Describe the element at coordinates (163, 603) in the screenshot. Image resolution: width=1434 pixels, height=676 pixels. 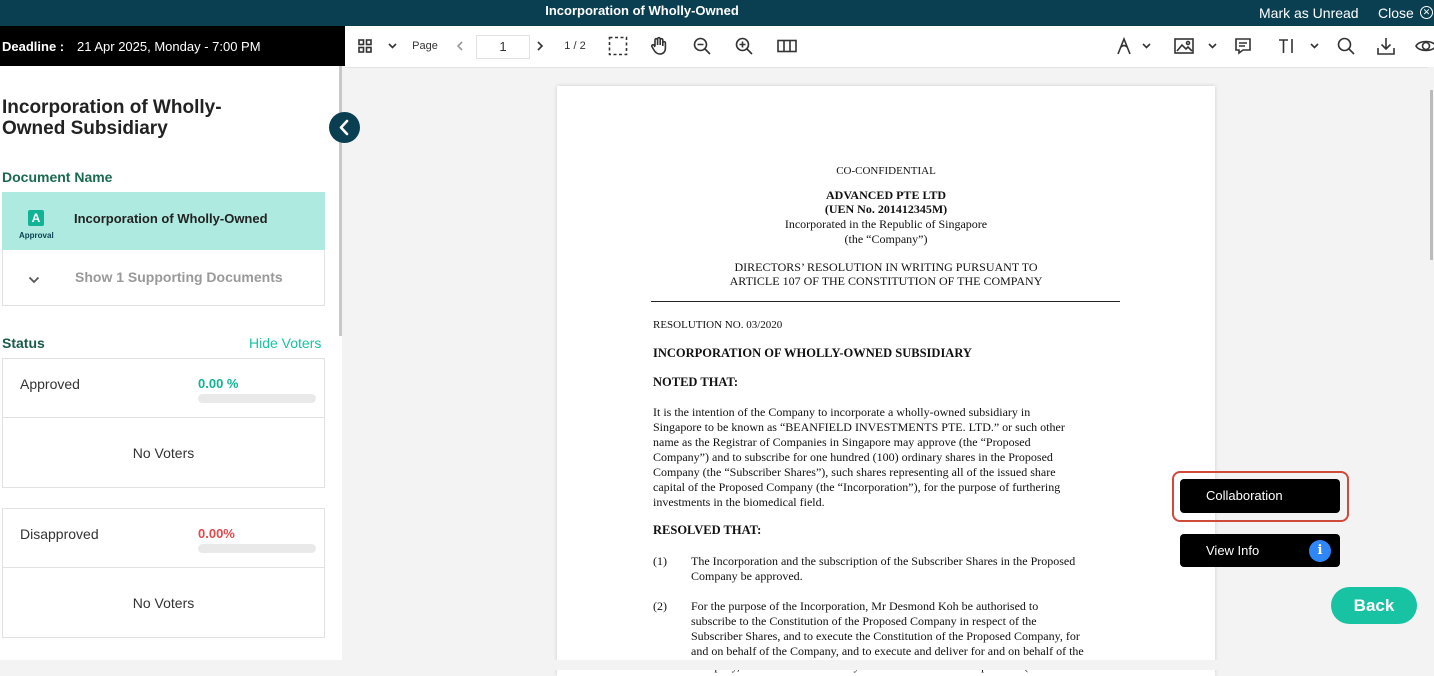
I see `disapproved-no-voters: No Voters` at that location.